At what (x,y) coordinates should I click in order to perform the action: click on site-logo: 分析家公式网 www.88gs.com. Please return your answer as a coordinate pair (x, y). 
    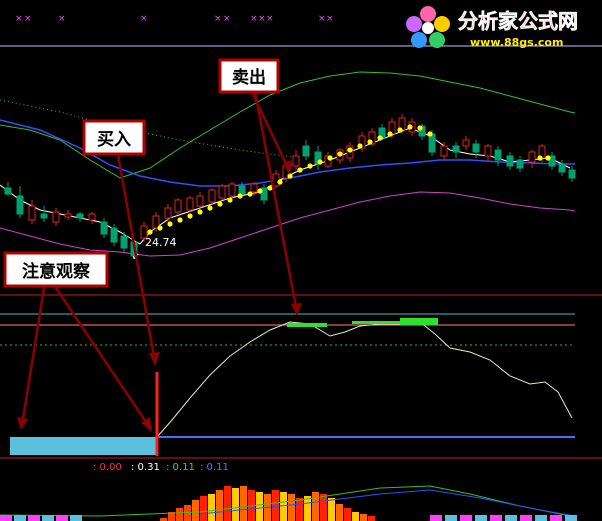
    Looking at the image, I should click on (492, 27).